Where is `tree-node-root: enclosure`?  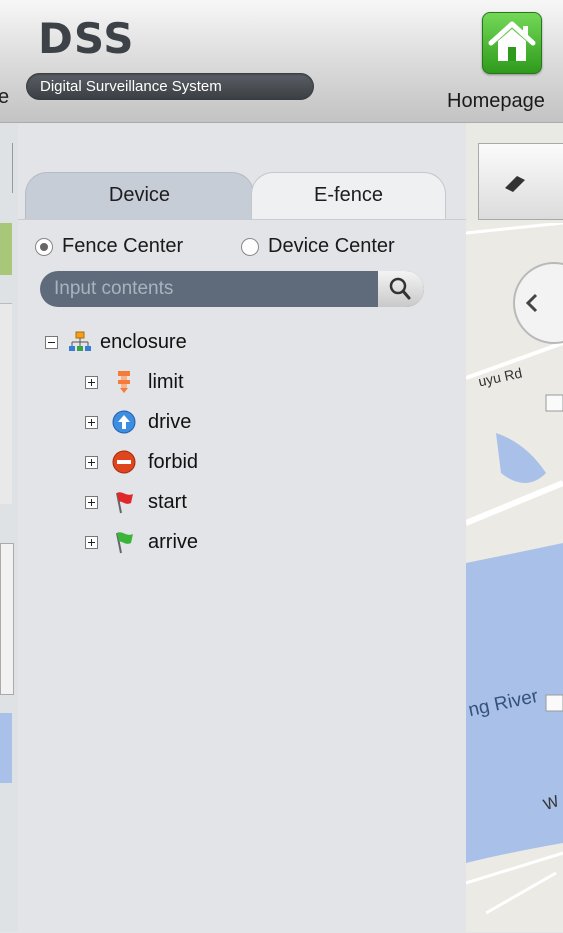 tree-node-root: enclosure is located at coordinates (116, 342).